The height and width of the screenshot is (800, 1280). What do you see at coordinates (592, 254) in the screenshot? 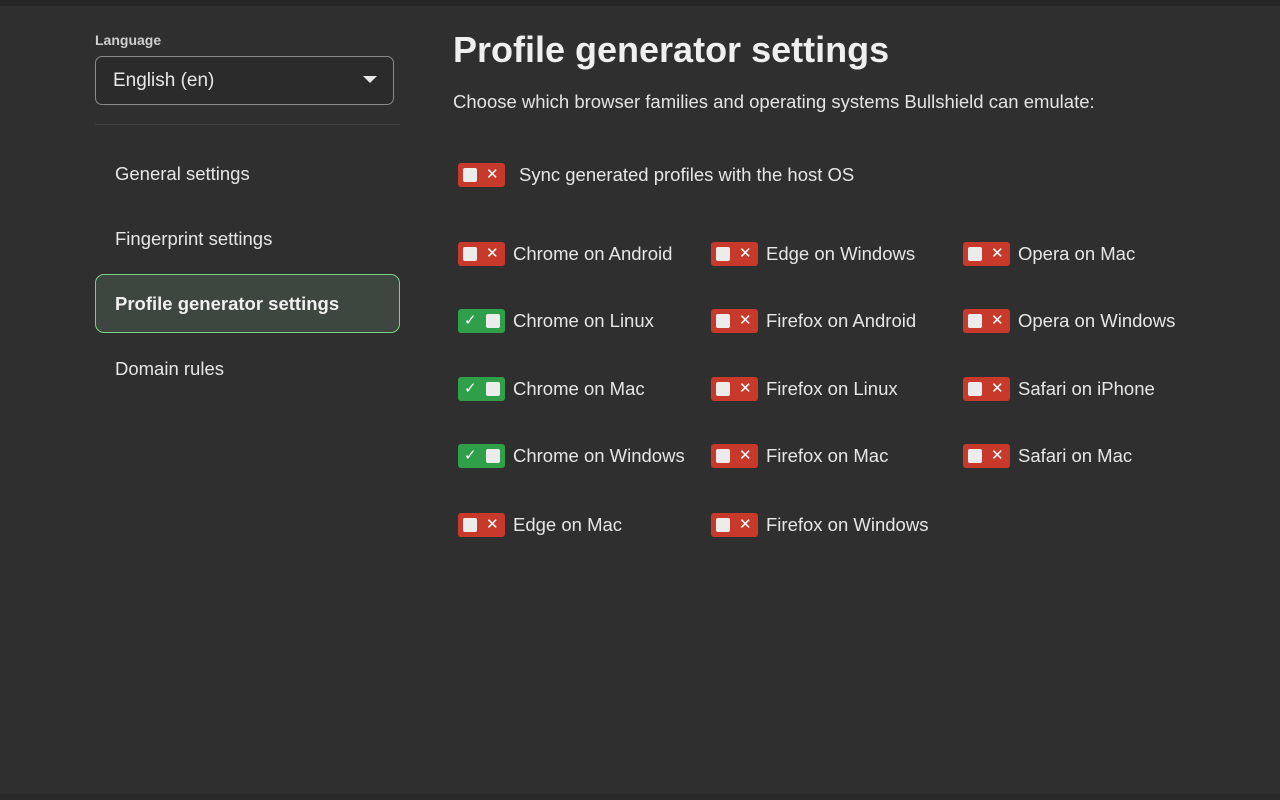
I see `option-label-chrome-on-android: Chrome on Android` at bounding box center [592, 254].